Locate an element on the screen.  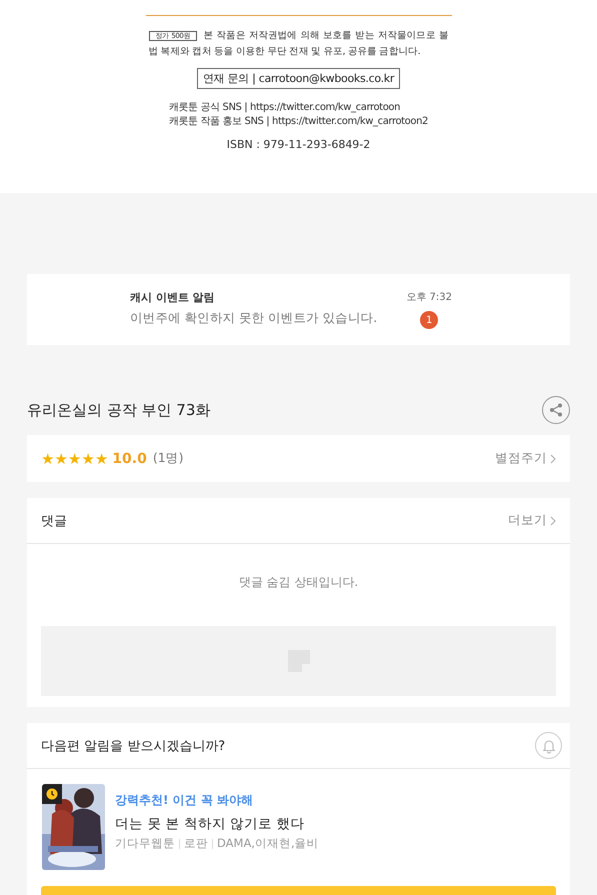
rating-score: 10.0 is located at coordinates (129, 458).